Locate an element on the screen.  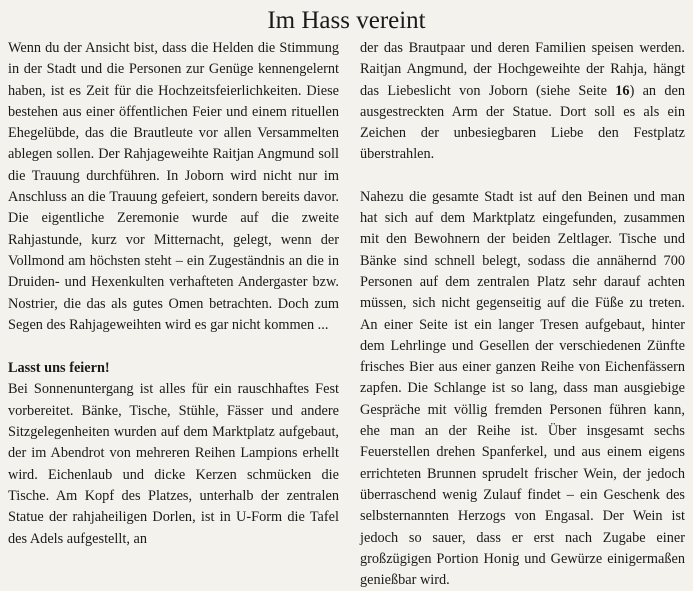
page-title: Im Hass vereint is located at coordinates (346, 20).